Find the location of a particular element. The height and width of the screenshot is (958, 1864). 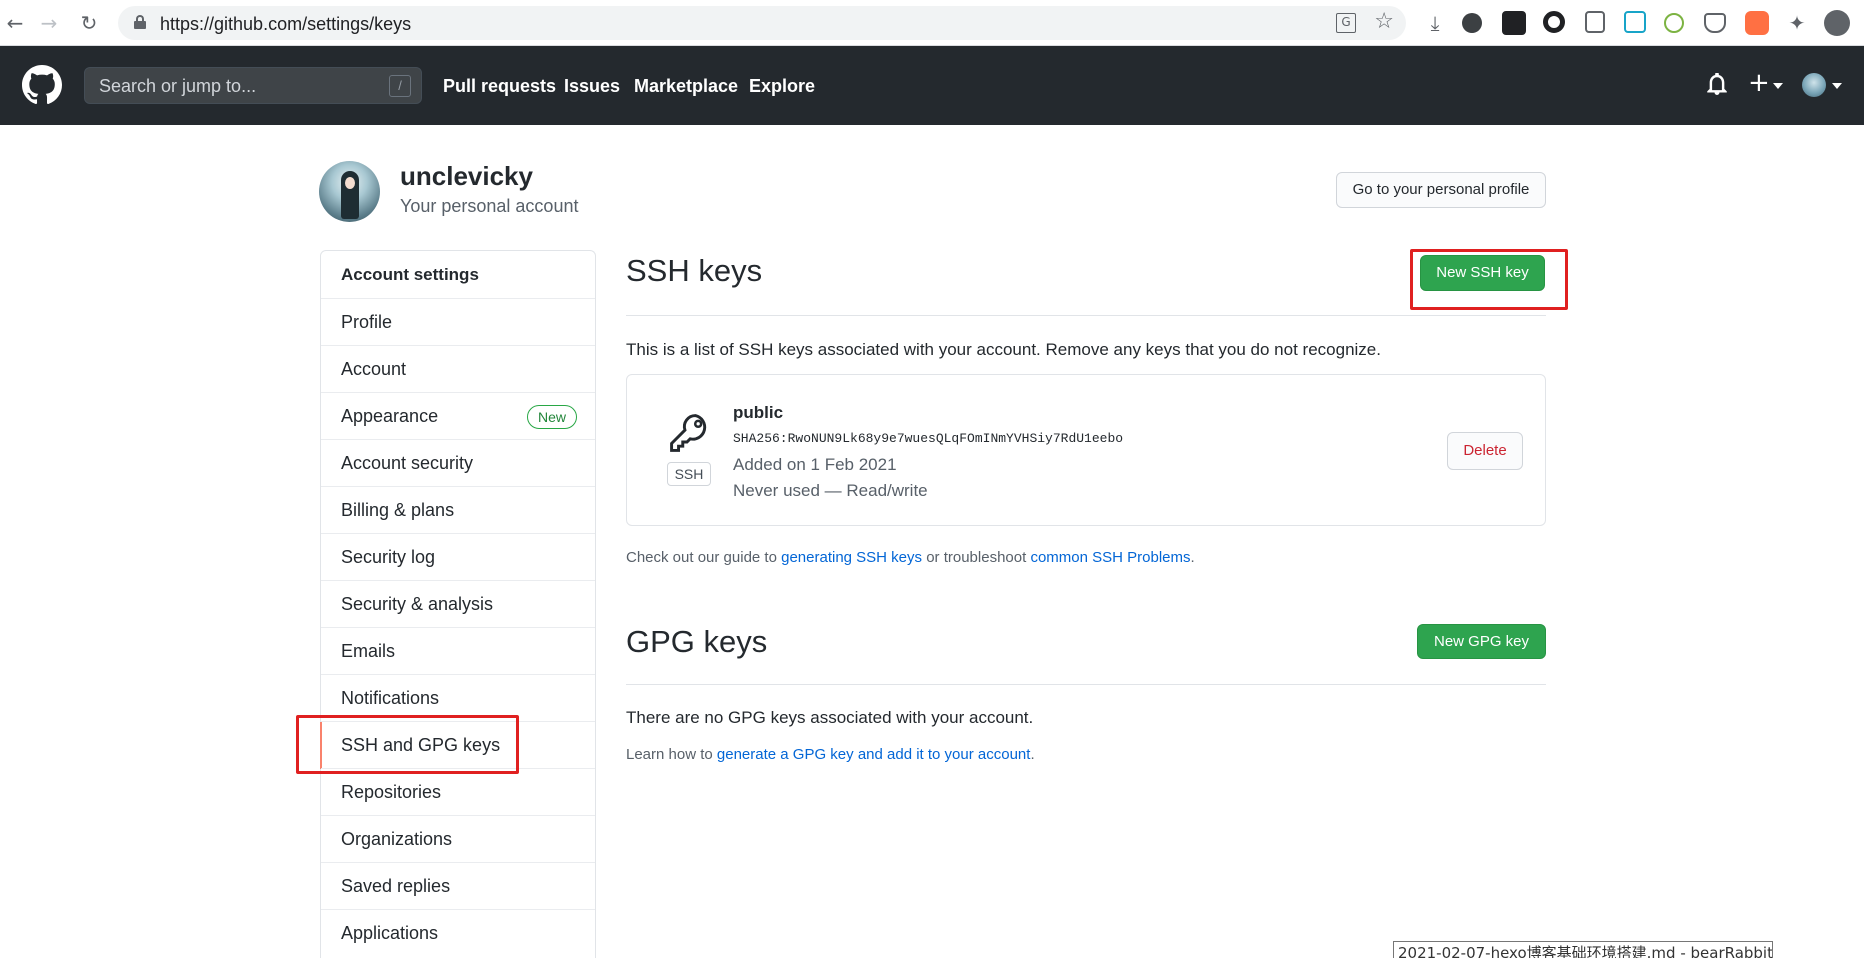

ssh-key-name: public is located at coordinates (758, 412).